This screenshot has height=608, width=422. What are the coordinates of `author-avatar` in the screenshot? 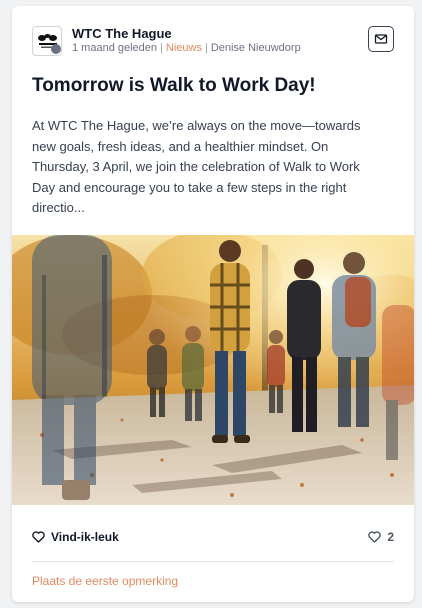 It's located at (47, 41).